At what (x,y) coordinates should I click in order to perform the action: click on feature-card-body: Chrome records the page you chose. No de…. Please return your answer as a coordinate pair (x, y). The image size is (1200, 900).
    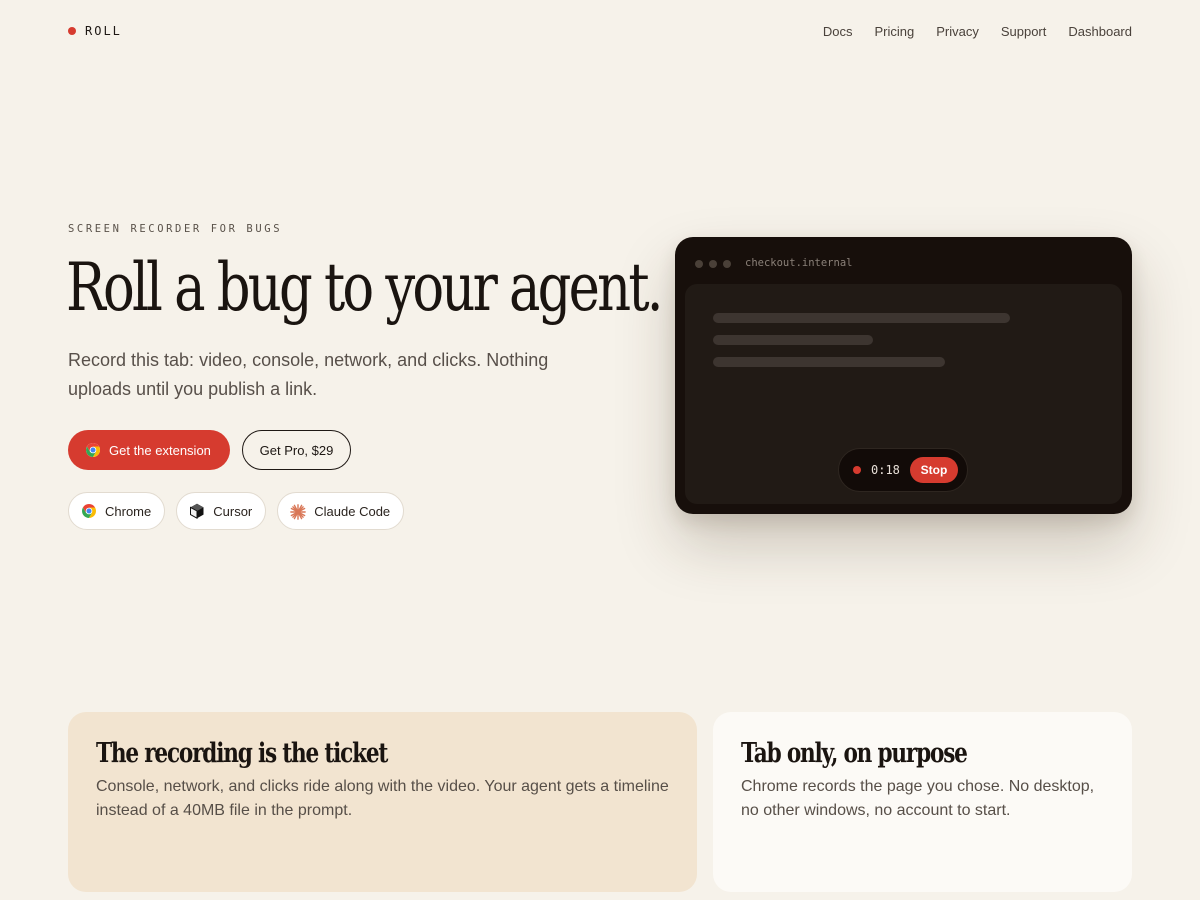
    Looking at the image, I should click on (918, 798).